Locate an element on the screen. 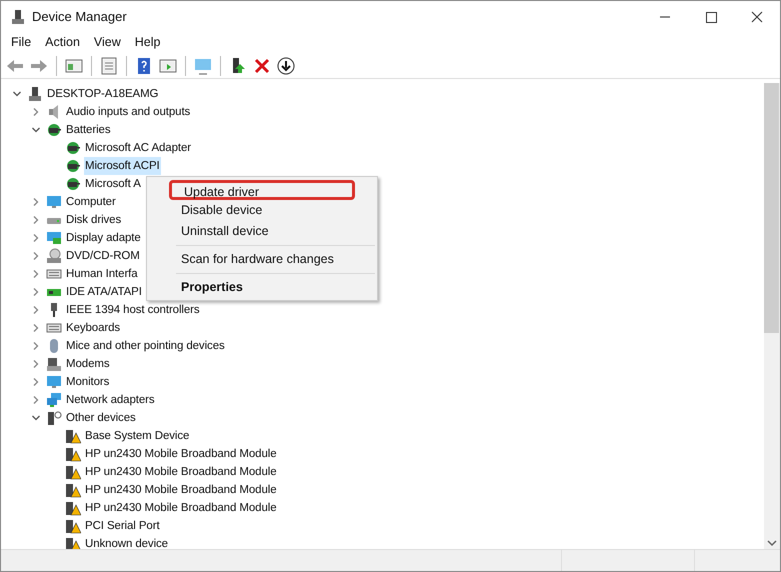 The image size is (781, 572). menu-item: File is located at coordinates (21, 42).